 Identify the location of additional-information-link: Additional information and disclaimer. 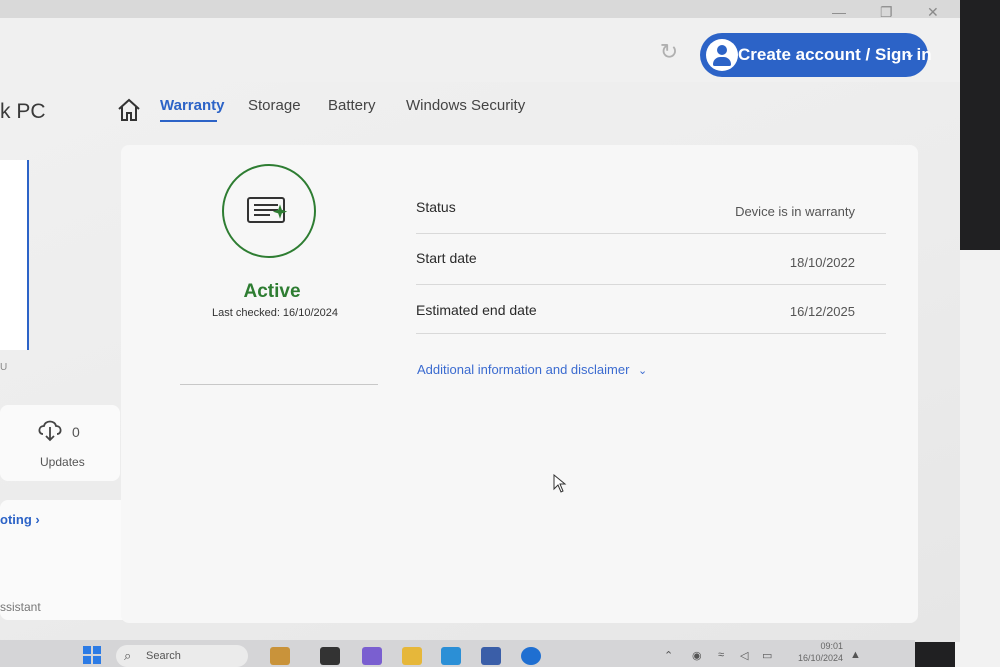
(523, 369).